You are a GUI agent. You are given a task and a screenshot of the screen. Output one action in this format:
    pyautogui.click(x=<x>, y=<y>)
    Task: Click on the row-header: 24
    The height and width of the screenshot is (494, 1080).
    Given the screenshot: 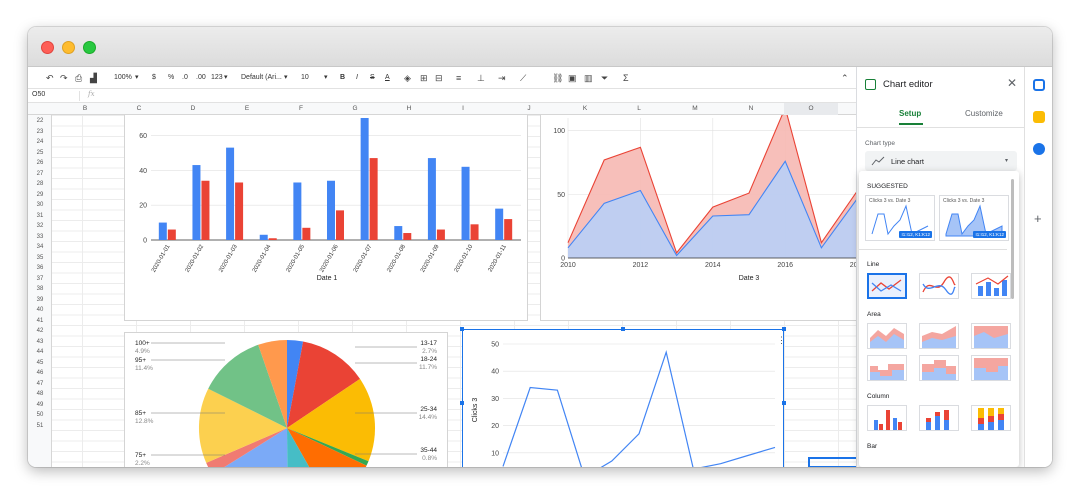 What is the action you would take?
    pyautogui.click(x=40, y=142)
    